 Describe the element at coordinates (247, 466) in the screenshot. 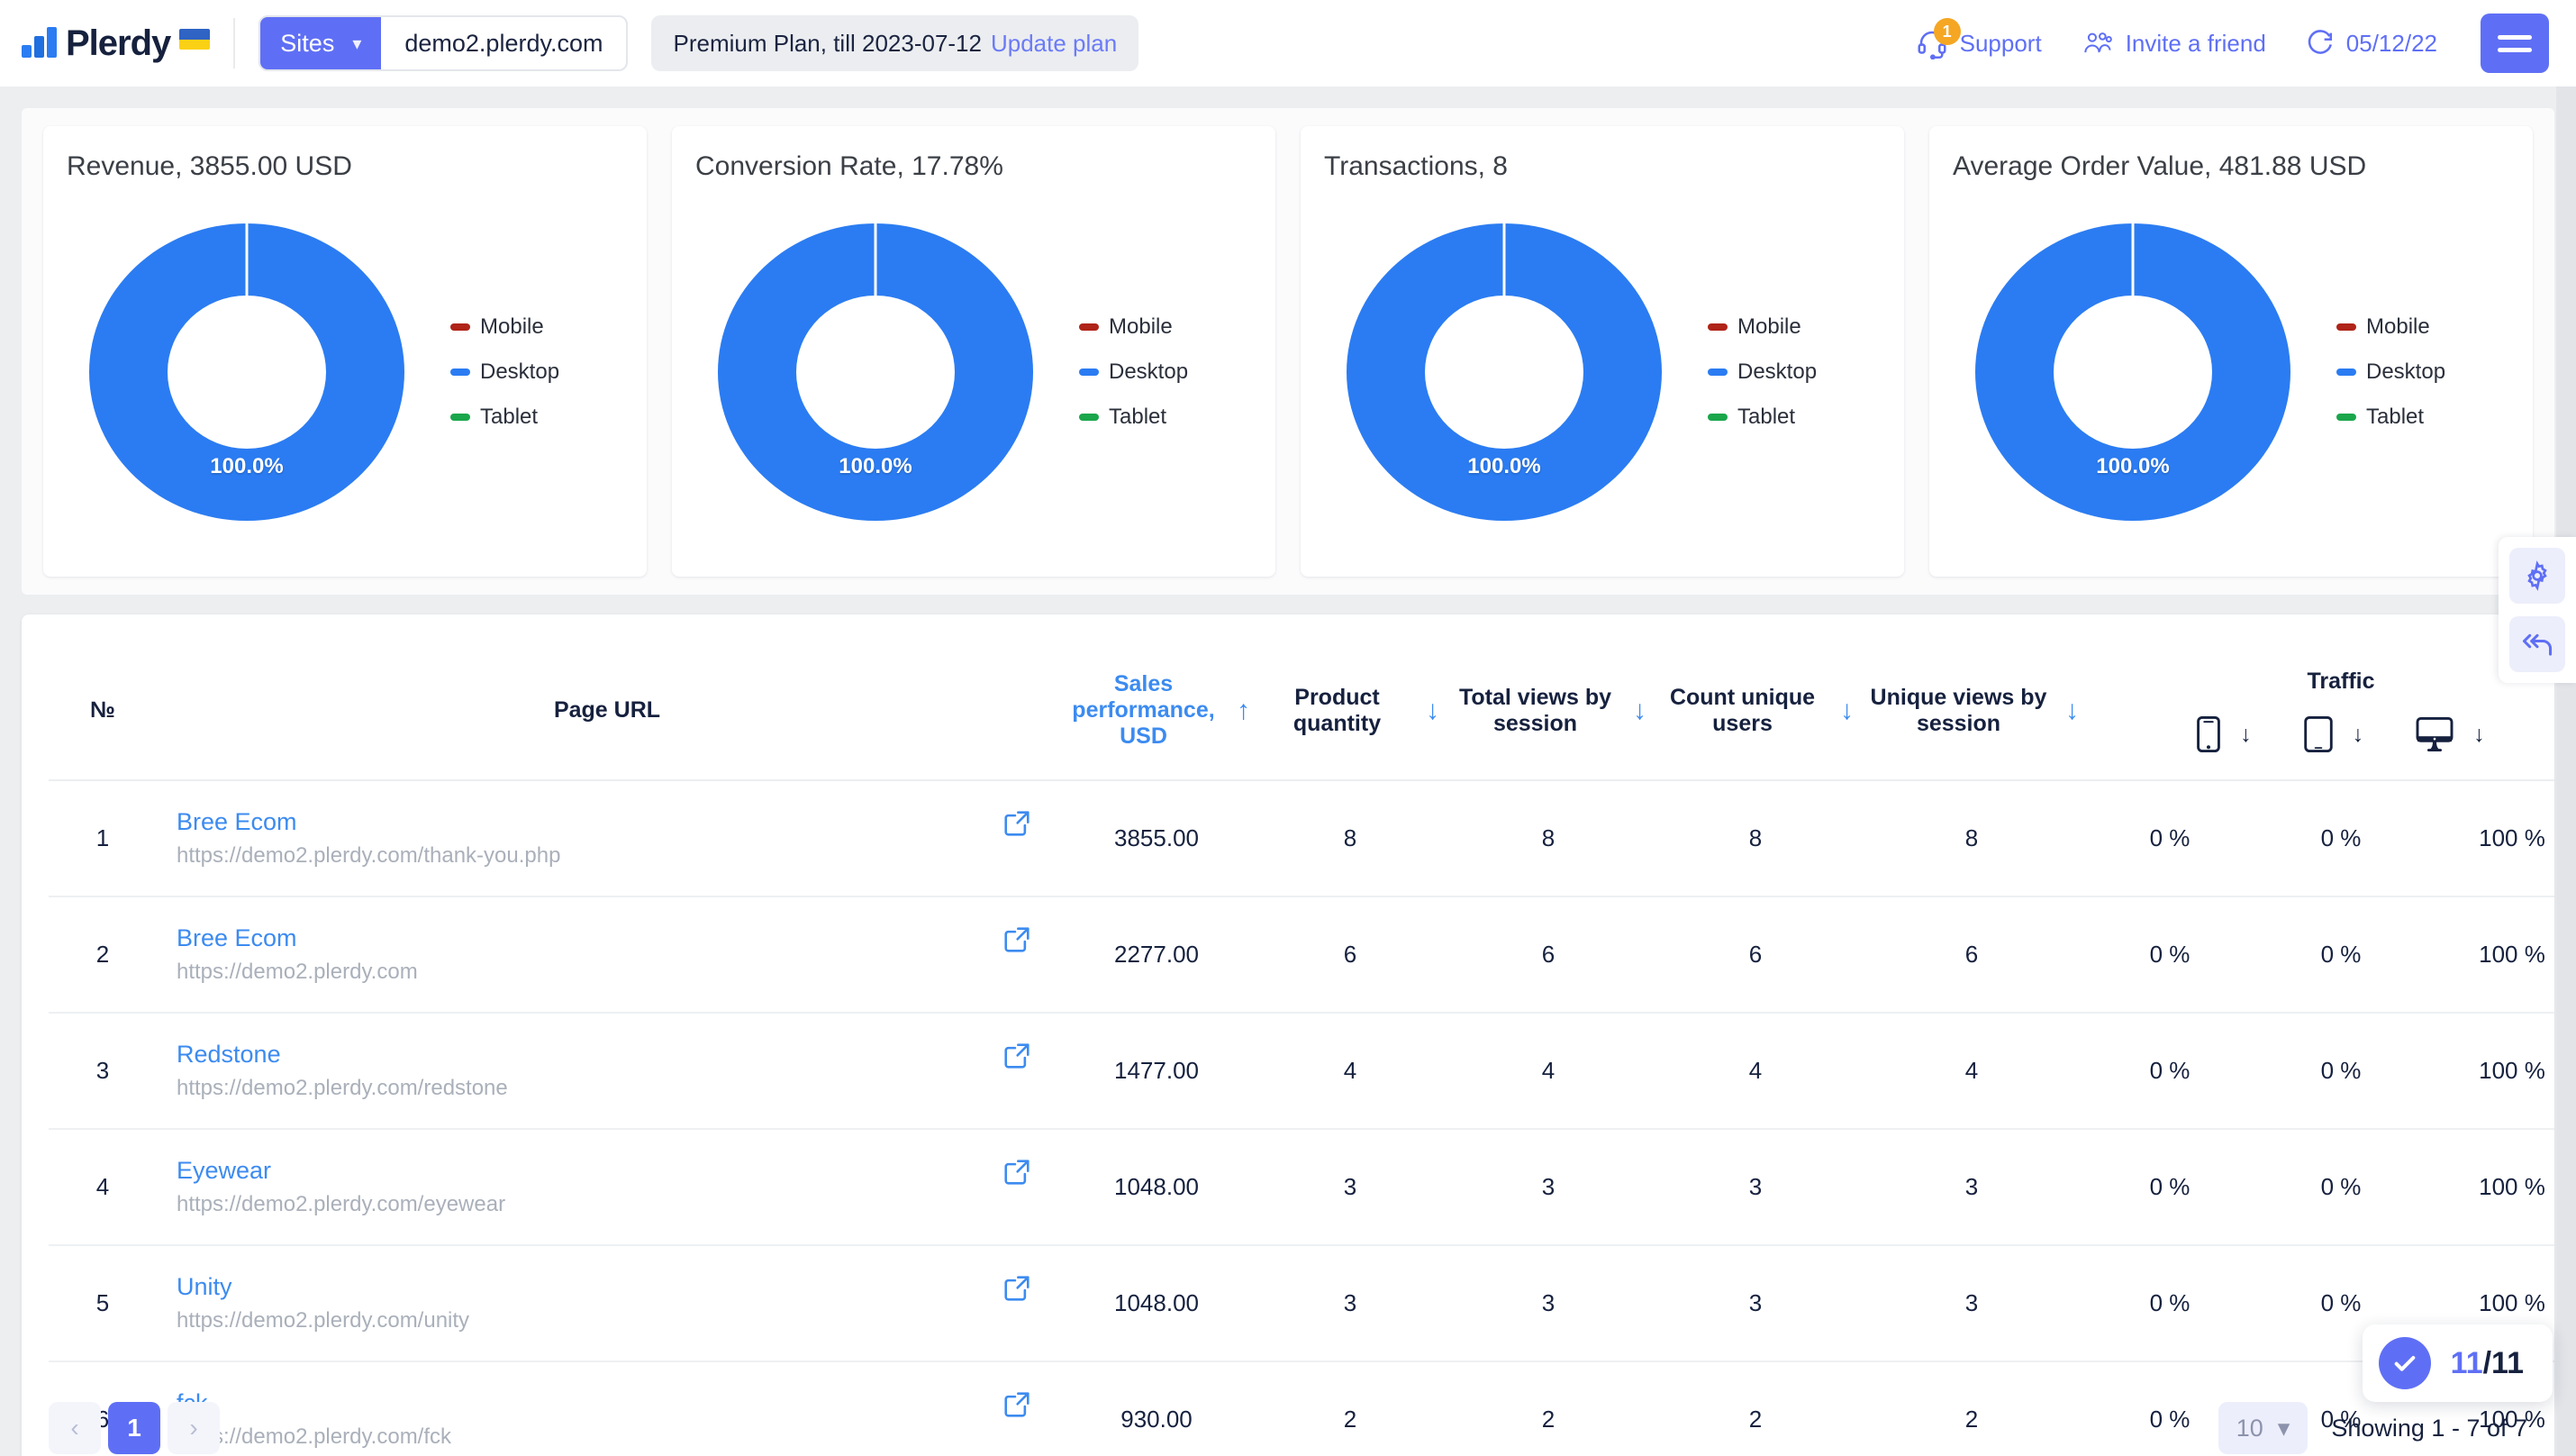

I see `donut-value-label: 100.0%` at that location.